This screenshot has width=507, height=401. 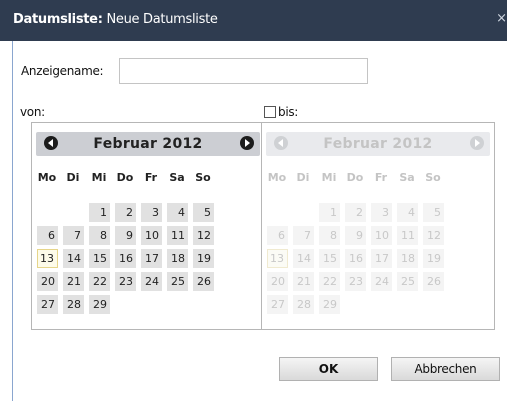 What do you see at coordinates (501, 18) in the screenshot?
I see `close-icon: ×` at bounding box center [501, 18].